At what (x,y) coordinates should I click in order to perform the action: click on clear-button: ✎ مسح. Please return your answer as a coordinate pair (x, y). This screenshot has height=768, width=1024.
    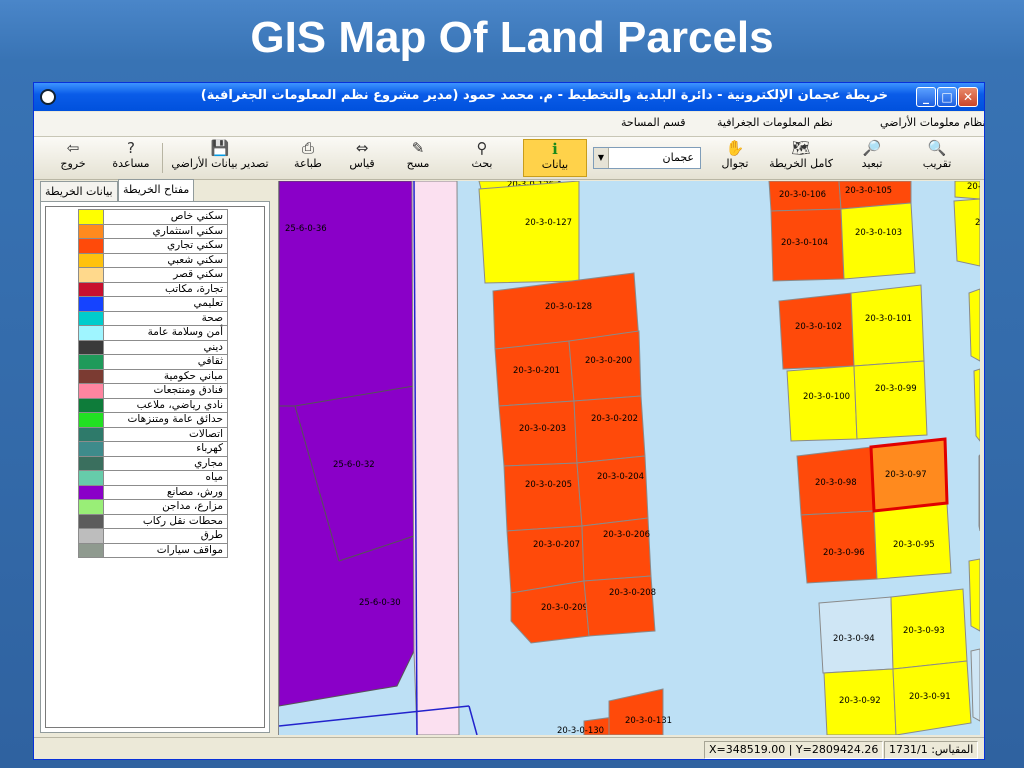
    Looking at the image, I should click on (418, 158).